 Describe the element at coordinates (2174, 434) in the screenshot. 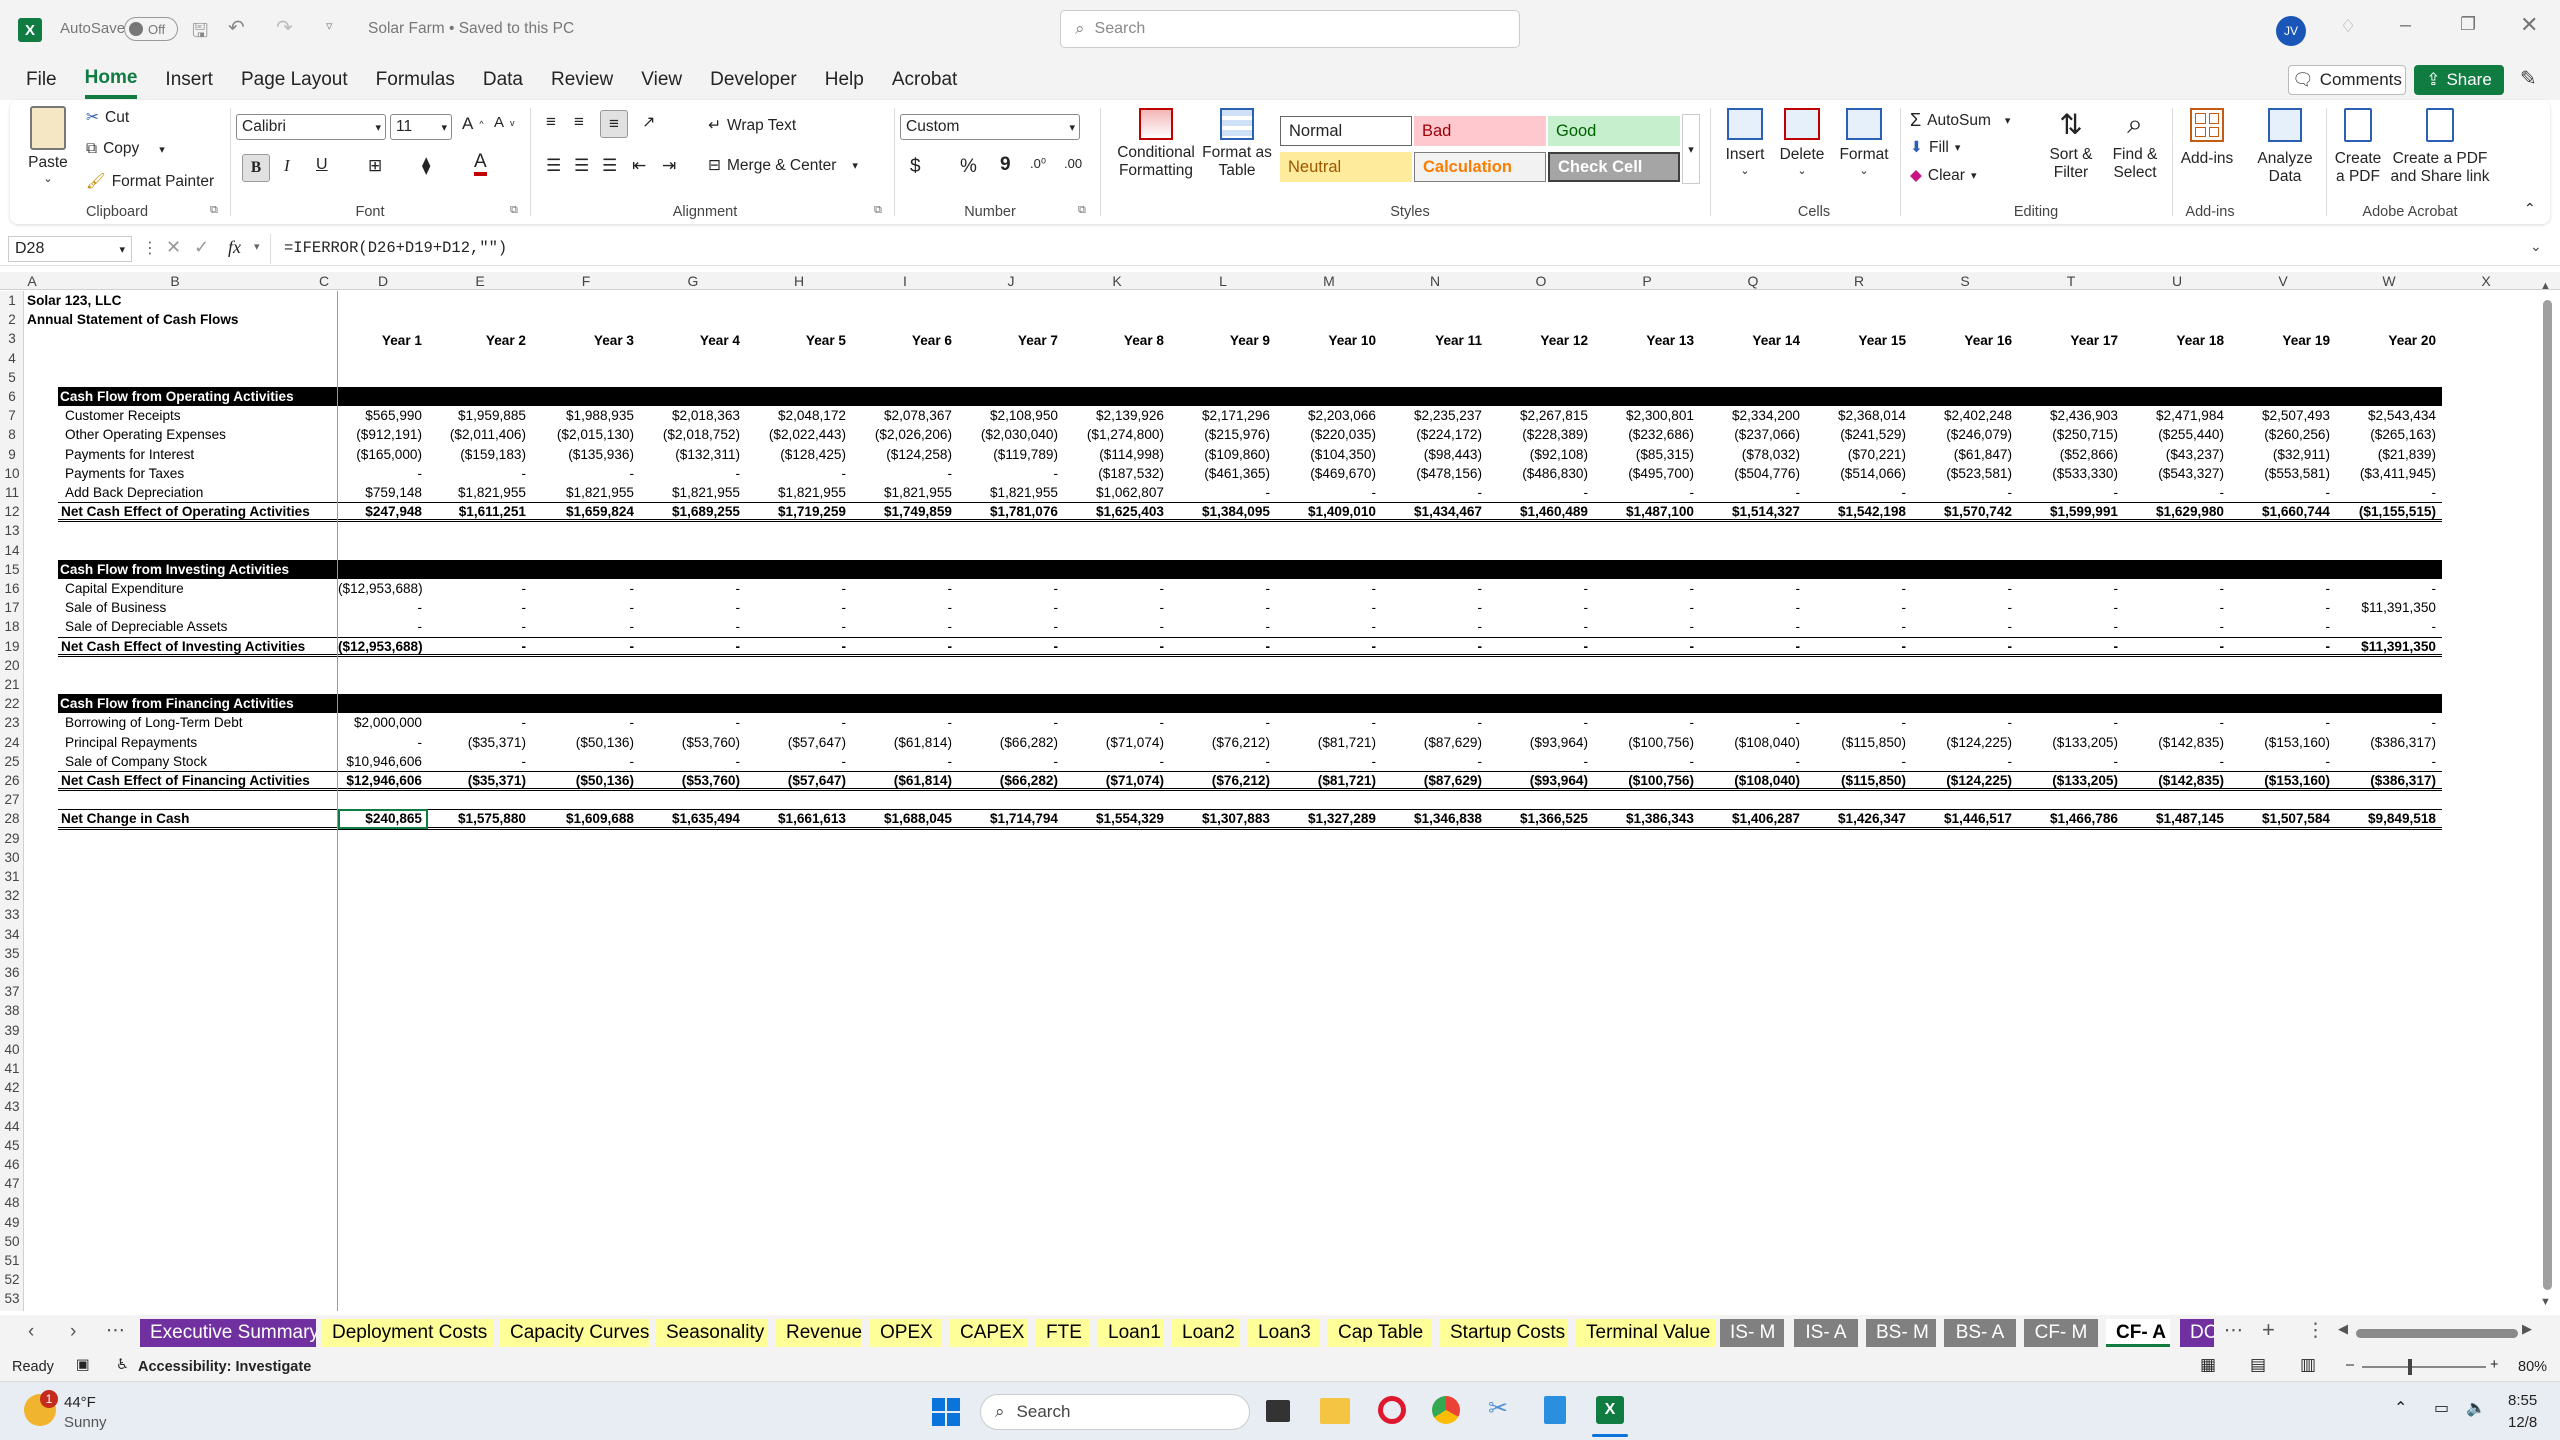

I see `value-cell: ($255,440)` at that location.